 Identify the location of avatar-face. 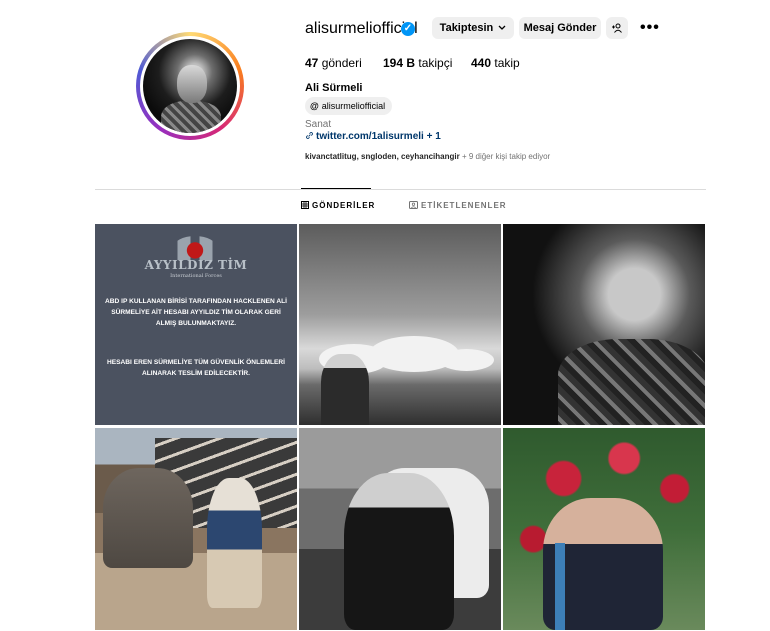
(192, 84).